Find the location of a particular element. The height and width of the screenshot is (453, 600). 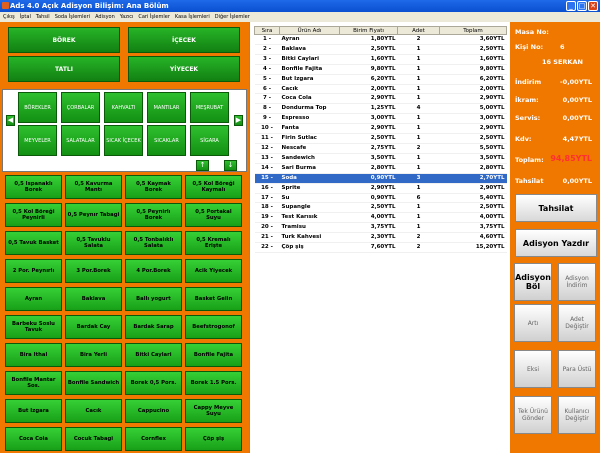

product-button: Bonfile Fajita is located at coordinates (213, 355).